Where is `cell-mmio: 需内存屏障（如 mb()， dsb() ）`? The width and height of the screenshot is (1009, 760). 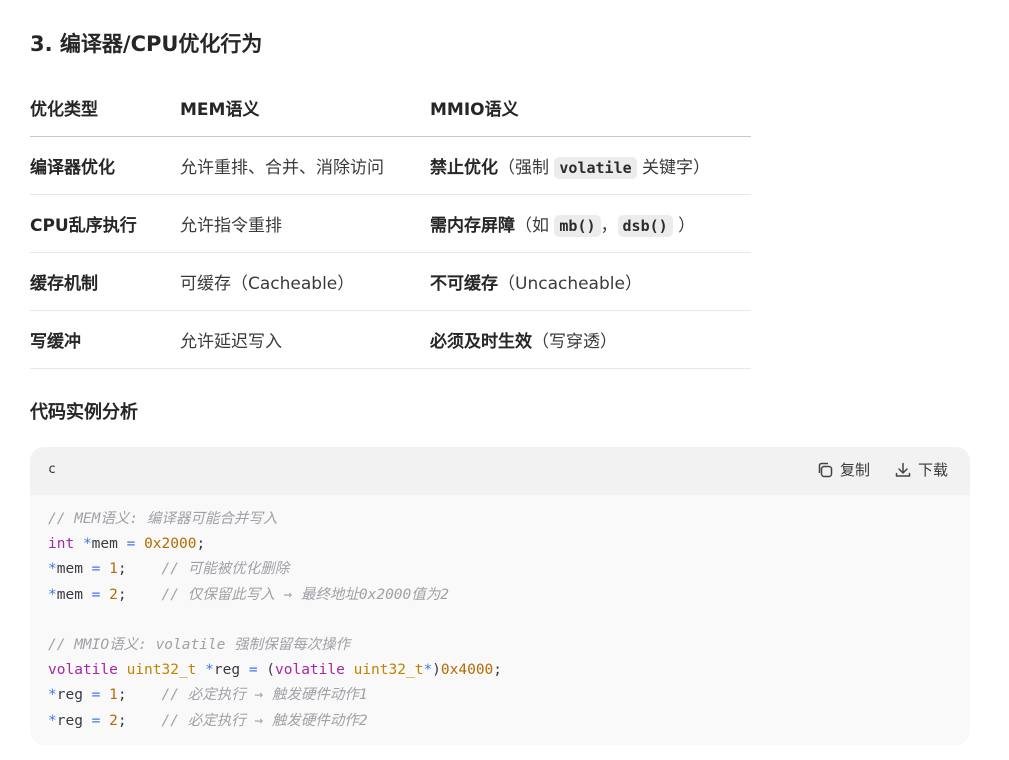
cell-mmio: 需内存屏障（如 mb()， dsb() ） is located at coordinates (590, 223).